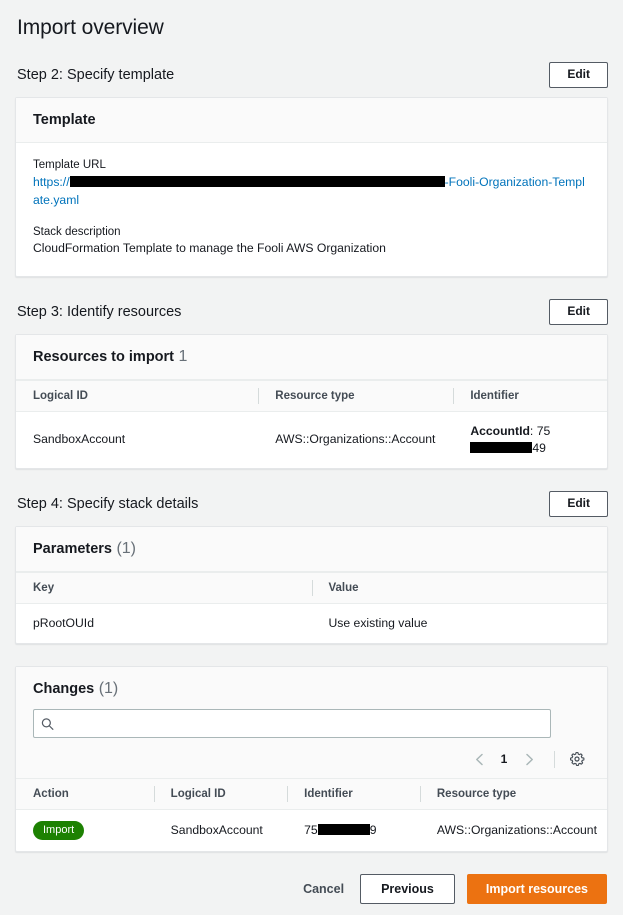  I want to click on changes-search-wrapper, so click(292, 724).